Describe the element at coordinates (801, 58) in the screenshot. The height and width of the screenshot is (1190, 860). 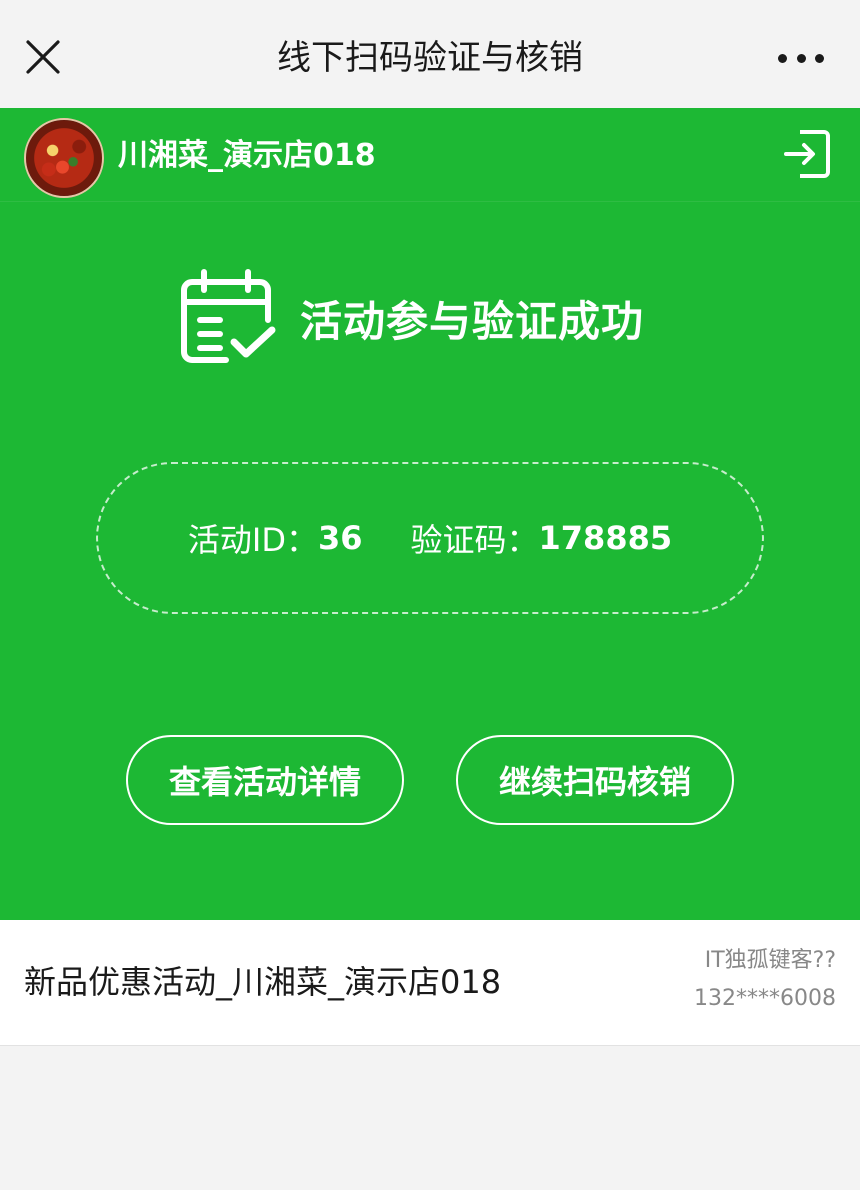
I see `more-icon` at that location.